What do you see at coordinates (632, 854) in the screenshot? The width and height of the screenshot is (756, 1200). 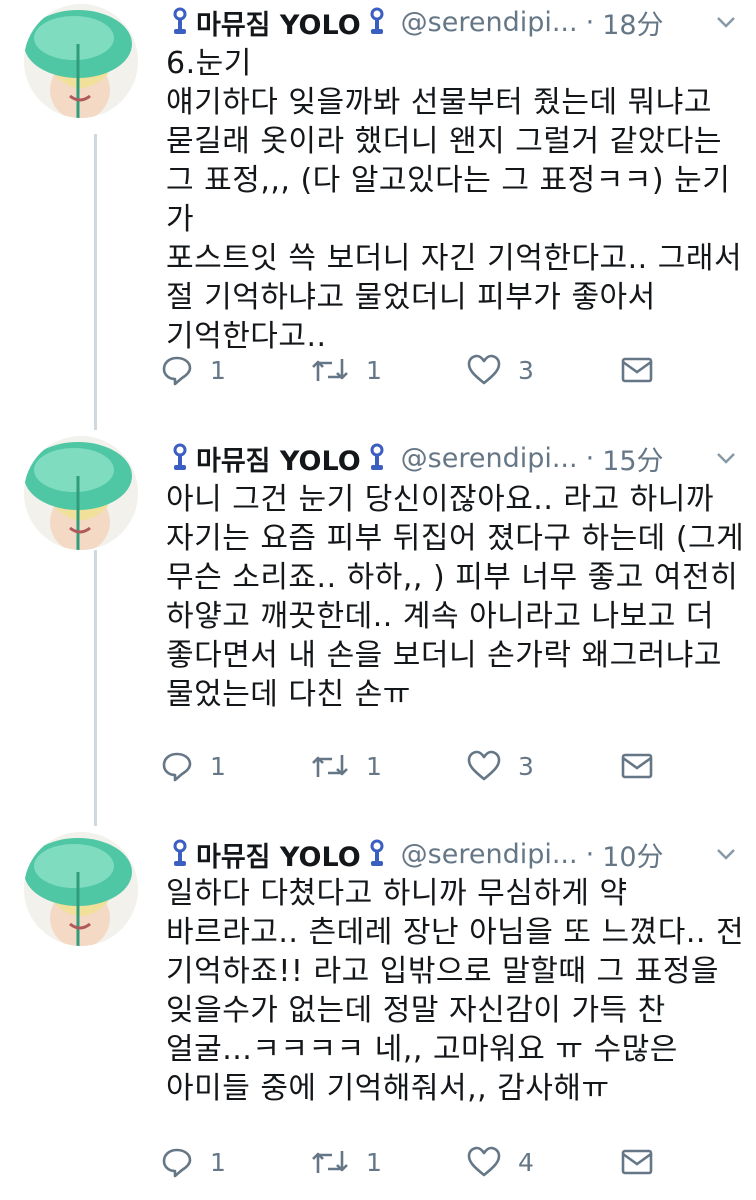 I see `timestamp: 10分` at bounding box center [632, 854].